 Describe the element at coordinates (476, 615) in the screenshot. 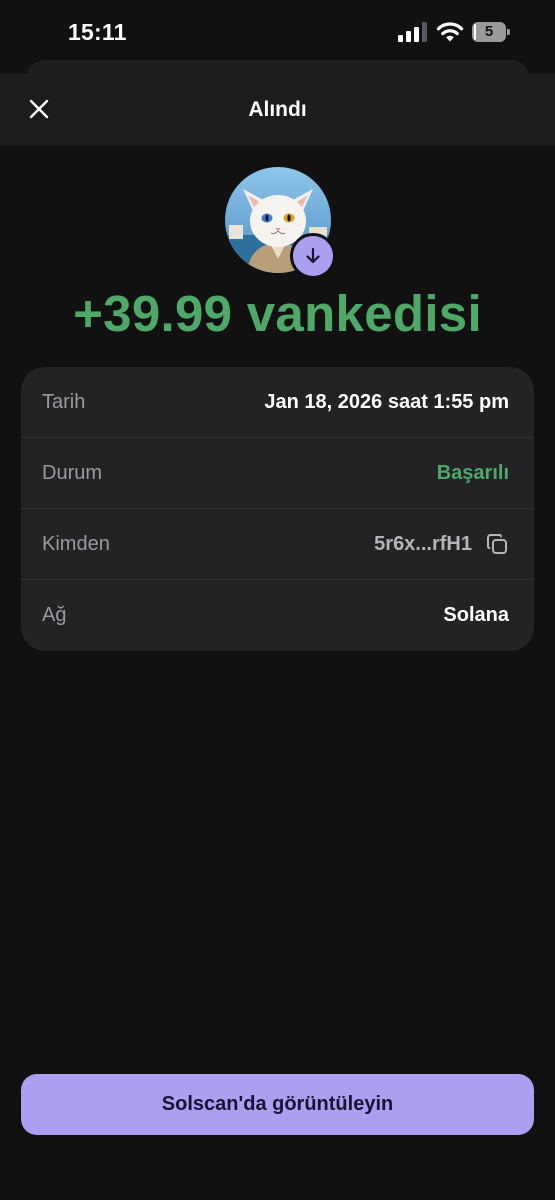

I see `detail-value-network: Solana` at that location.